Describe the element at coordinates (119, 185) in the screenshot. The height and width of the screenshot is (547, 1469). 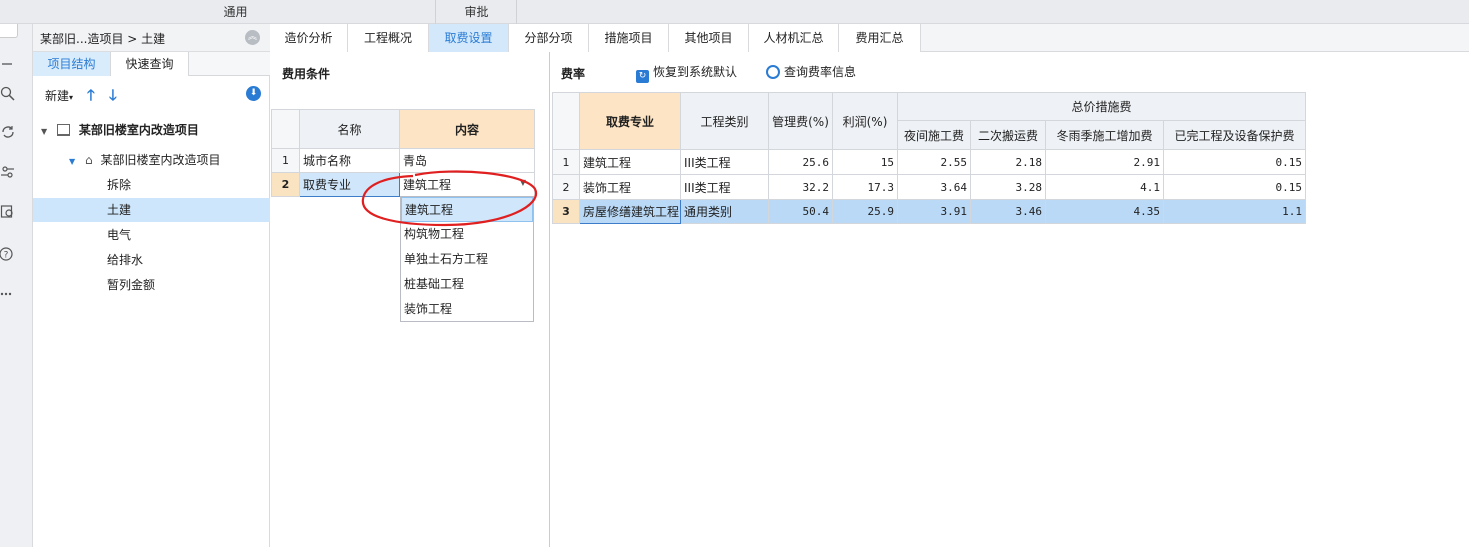
I see `tree-item-label: 拆除` at that location.